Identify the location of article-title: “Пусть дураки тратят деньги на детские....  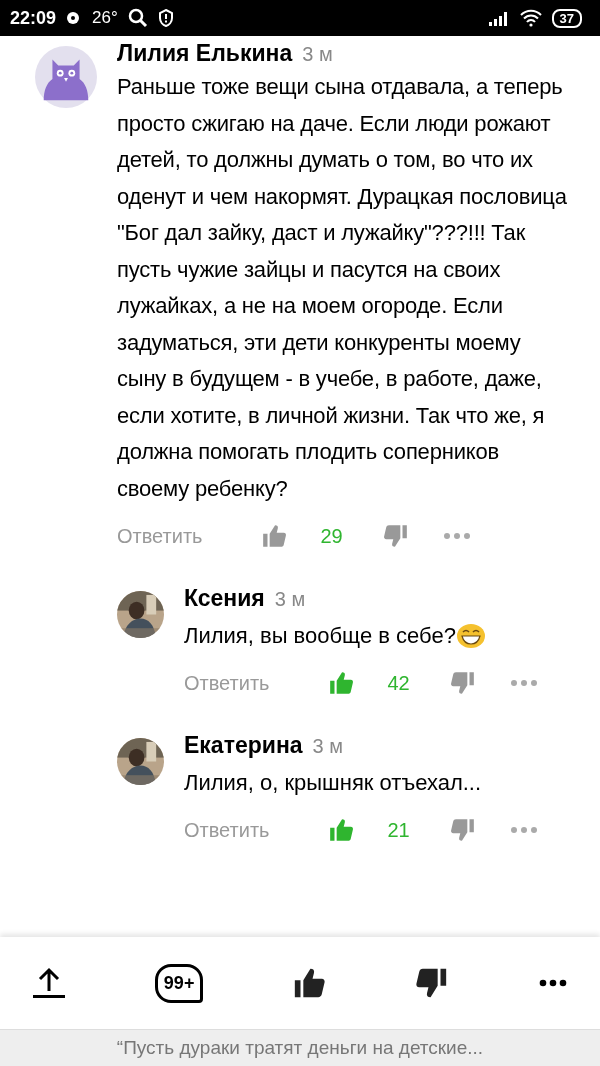
(300, 1048).